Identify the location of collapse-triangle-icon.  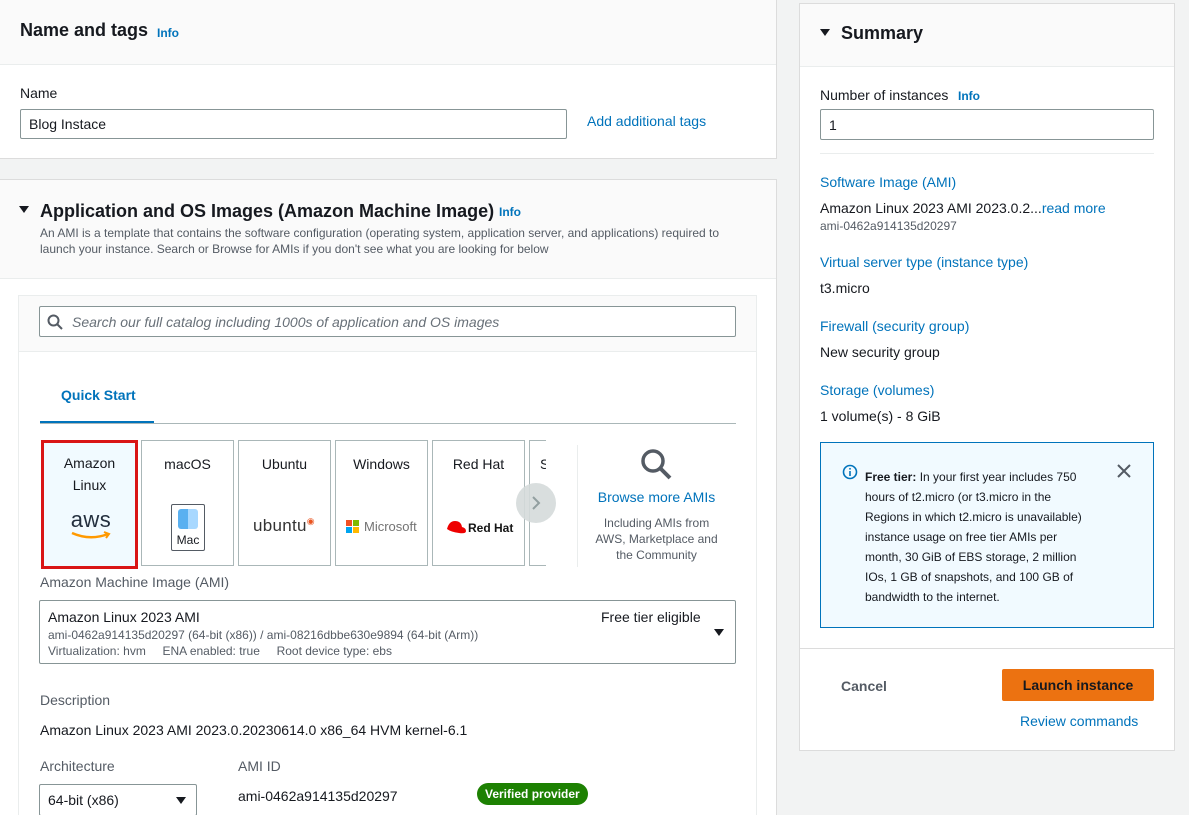
(24, 209).